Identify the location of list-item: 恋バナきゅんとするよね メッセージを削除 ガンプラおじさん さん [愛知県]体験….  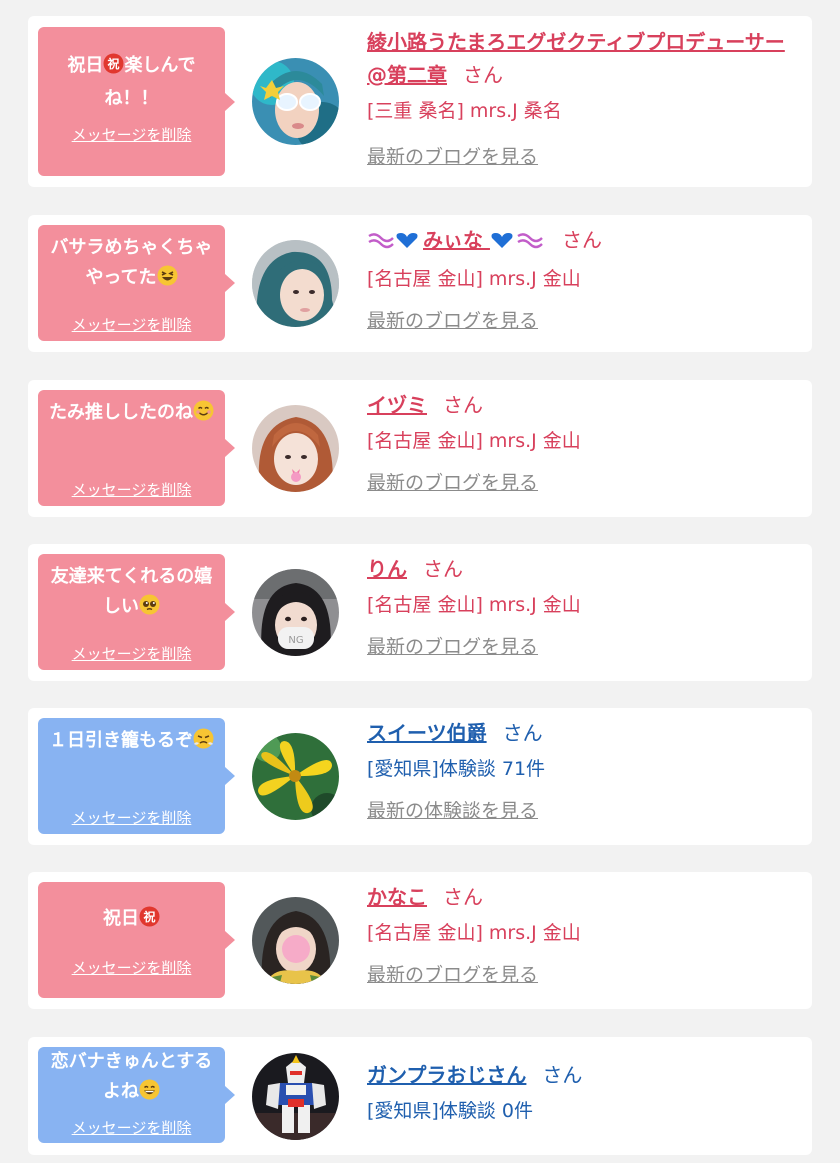
(420, 1096).